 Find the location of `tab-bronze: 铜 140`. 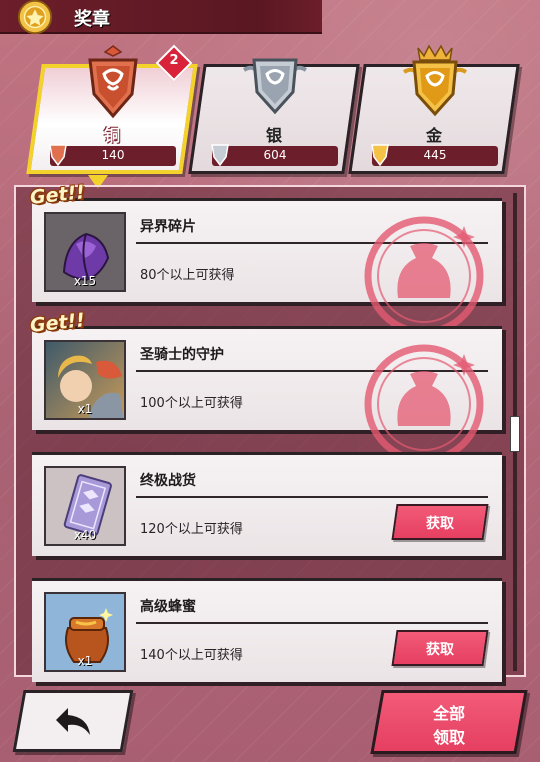

tab-bronze: 铜 140 is located at coordinates (112, 109).